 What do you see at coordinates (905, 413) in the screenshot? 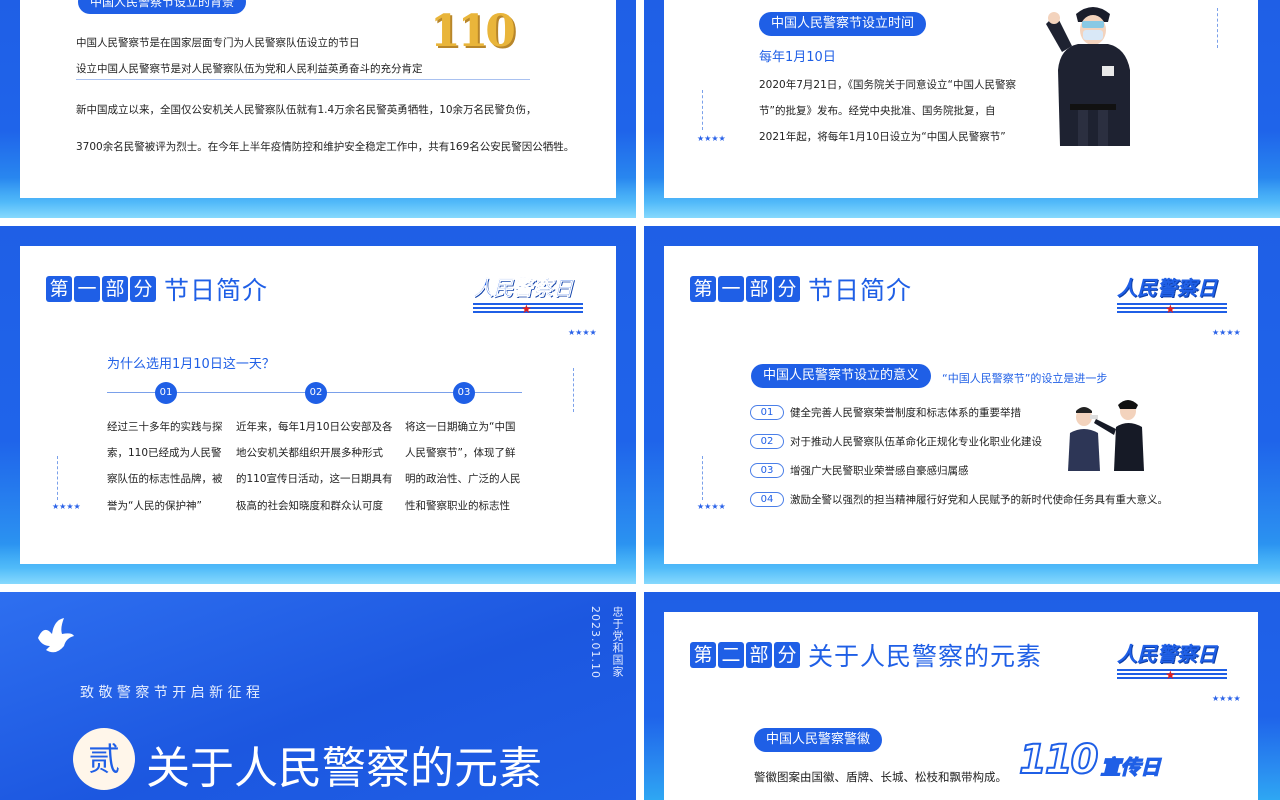
I see `meaning-item-1: 健全完善人民警察荣誉制度和标志体系的重要举措` at bounding box center [905, 413].